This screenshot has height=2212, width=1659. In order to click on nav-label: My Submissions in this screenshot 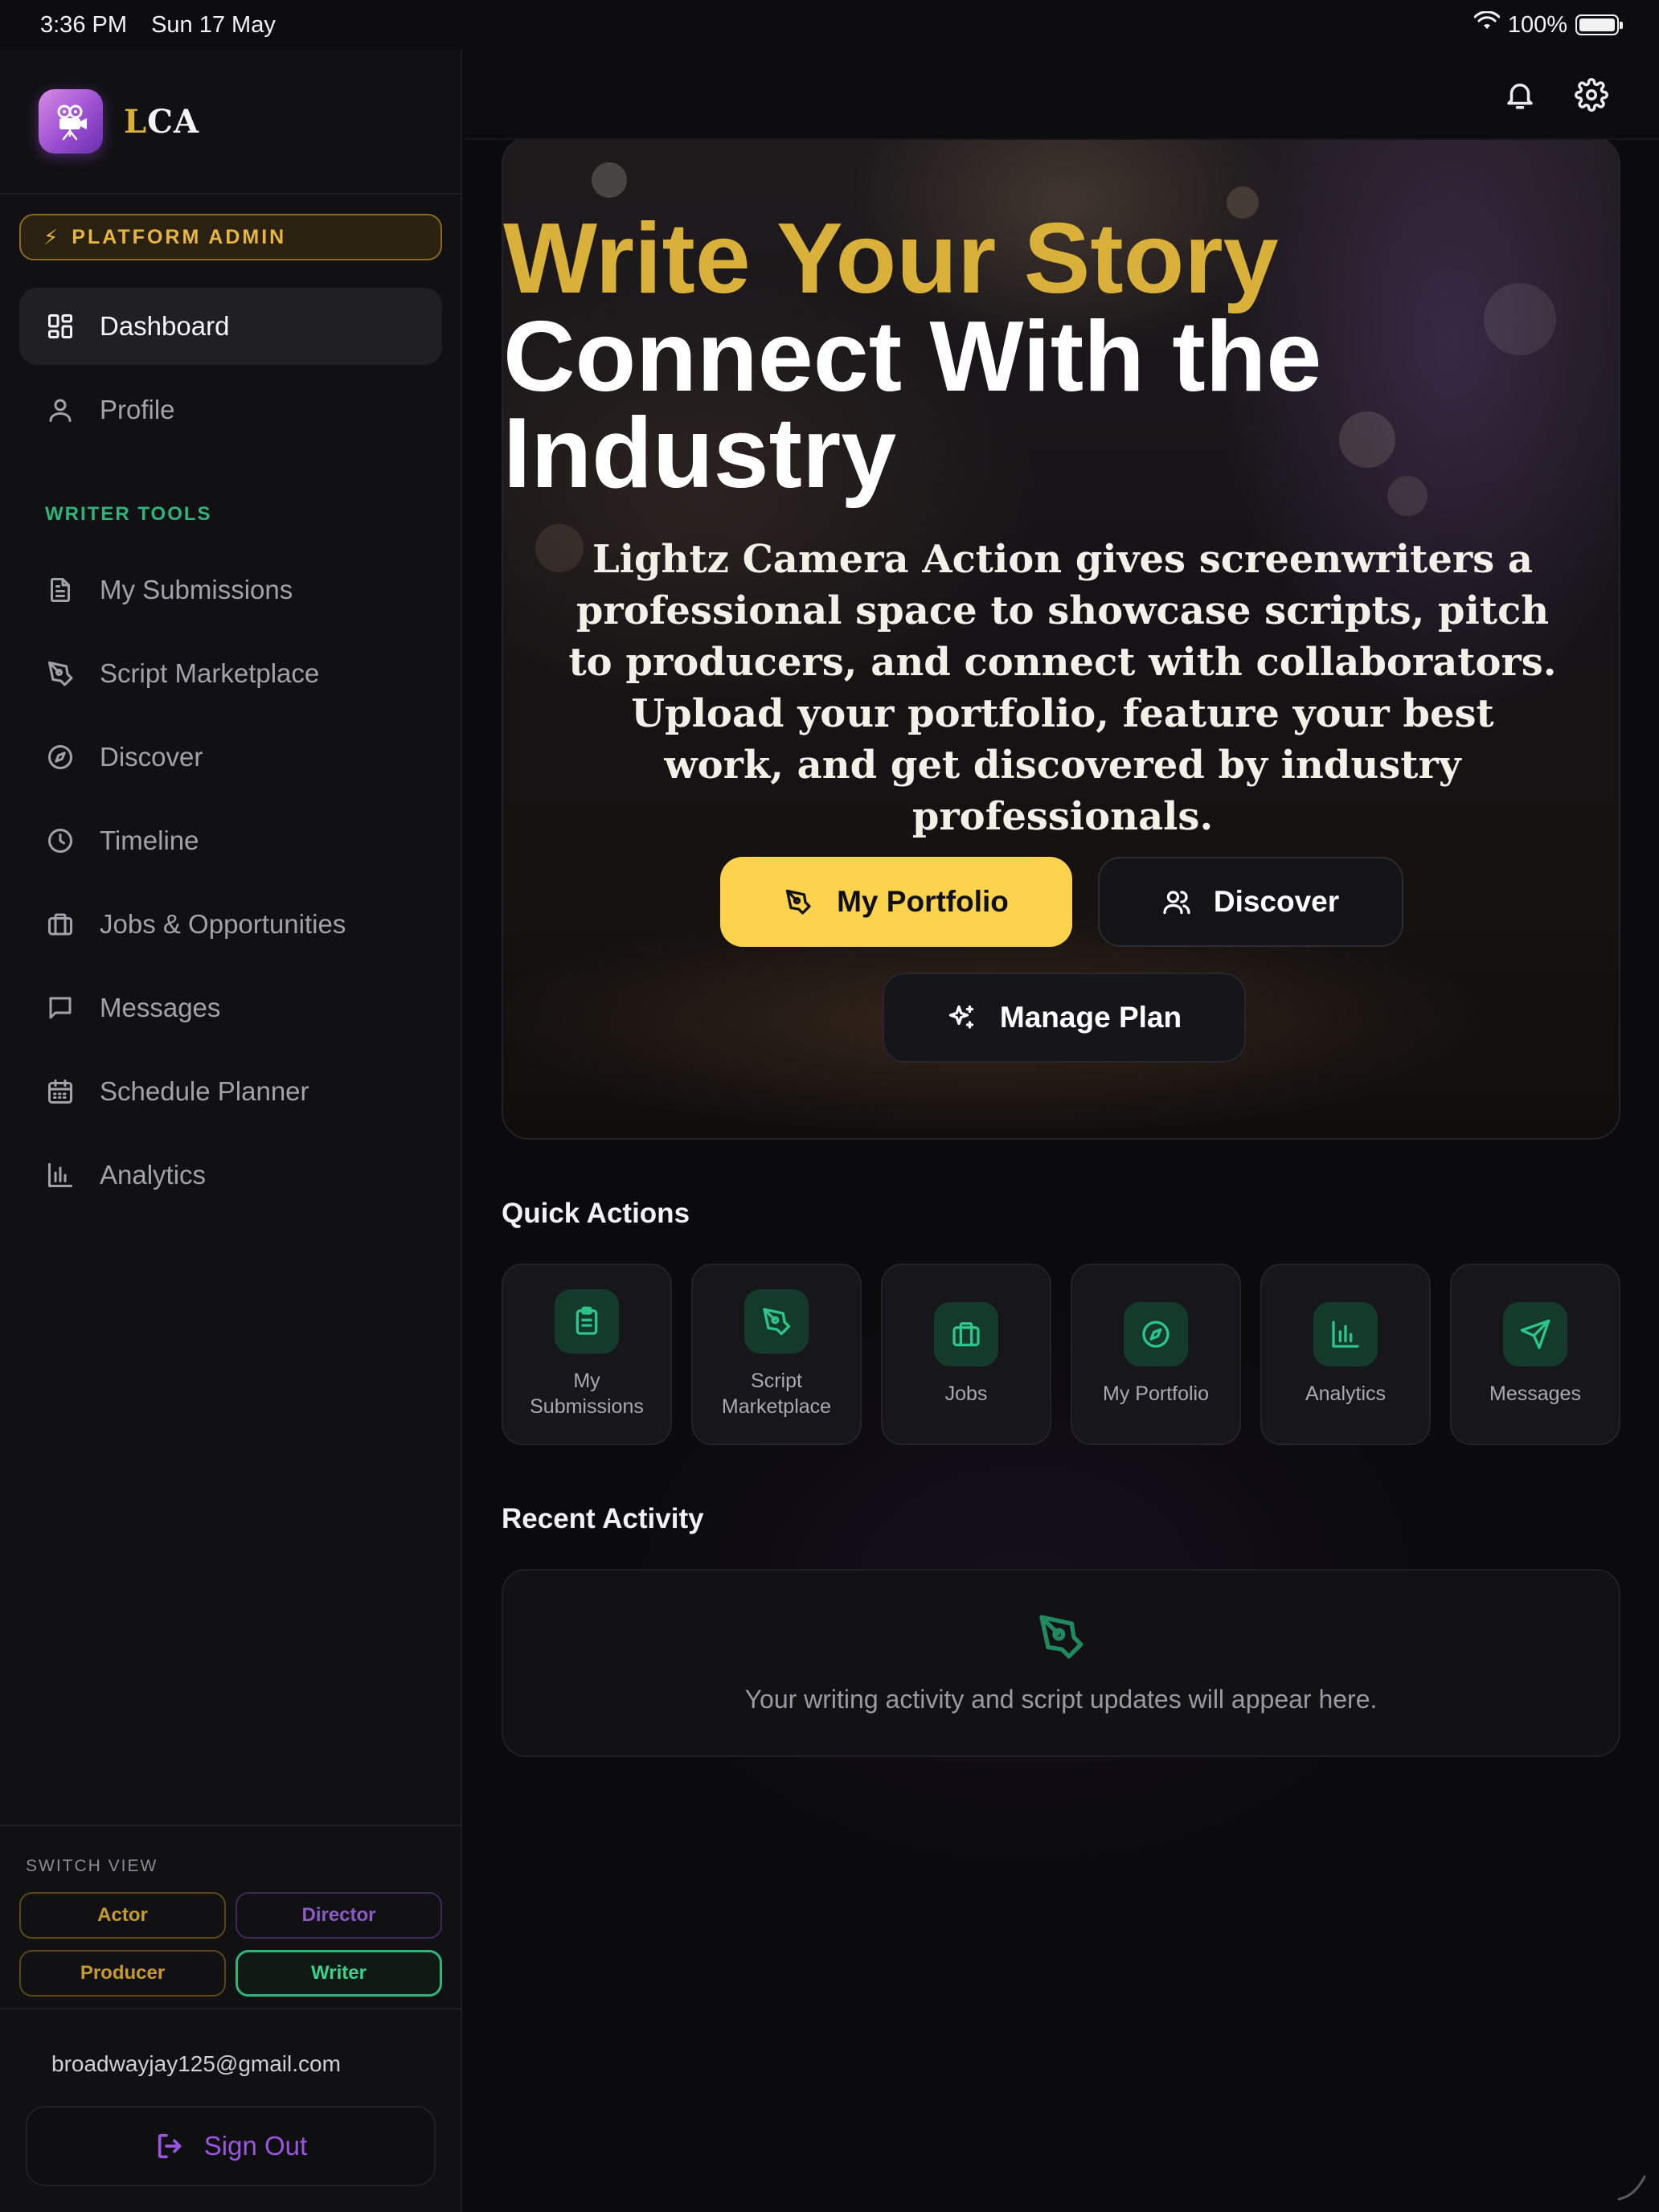, I will do `click(196, 589)`.